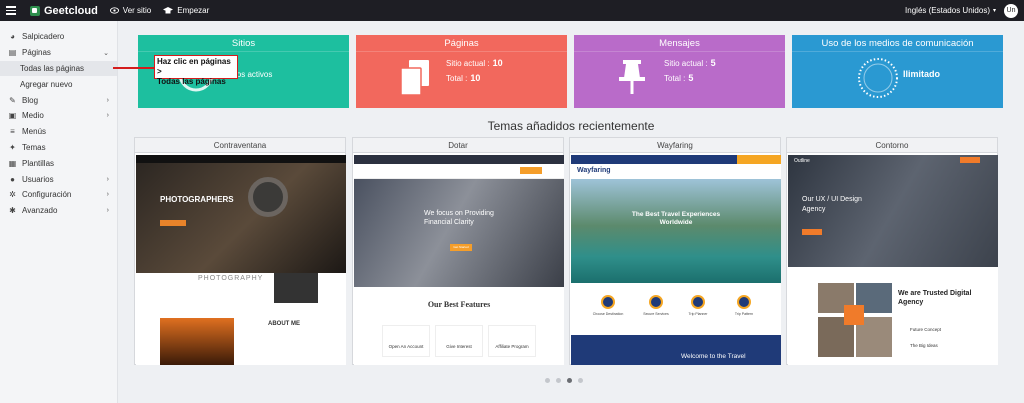  Describe the element at coordinates (47, 195) in the screenshot. I see `sidebar-item-label: Configuración` at that location.